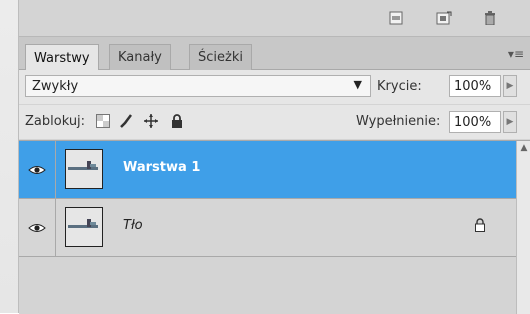  I want to click on fill-input: 100%, so click(475, 122).